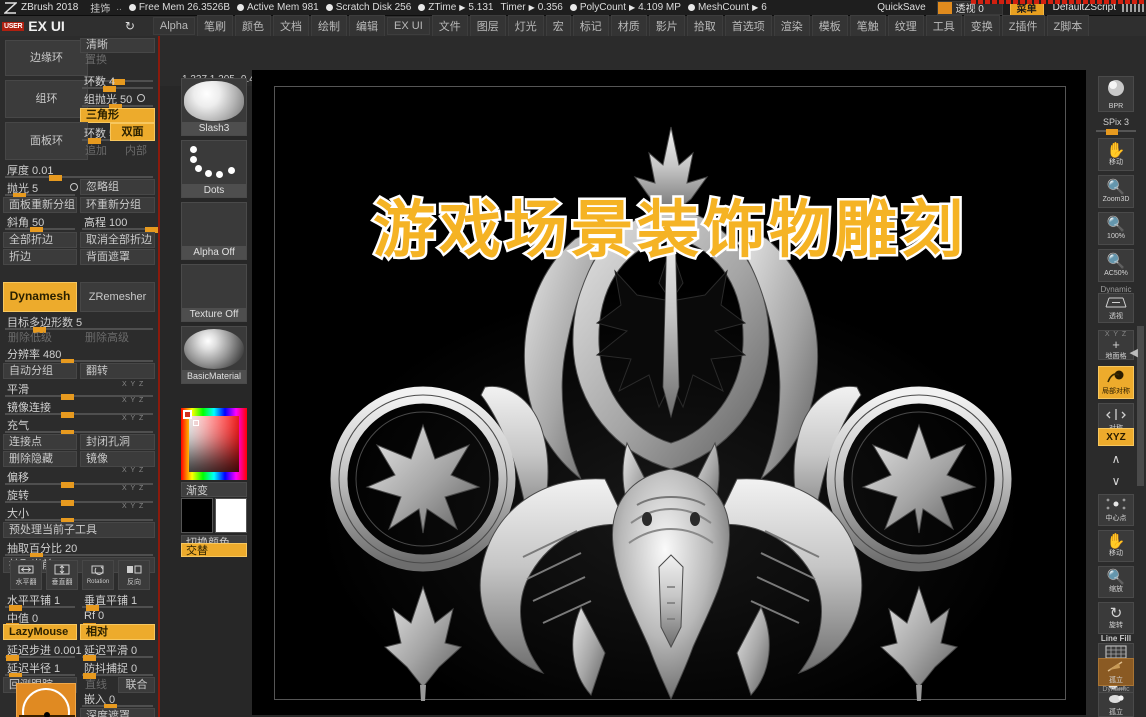 Image resolution: width=1146 pixels, height=717 pixels. I want to click on local-symmetry-button: 局部对称, so click(1116, 382).